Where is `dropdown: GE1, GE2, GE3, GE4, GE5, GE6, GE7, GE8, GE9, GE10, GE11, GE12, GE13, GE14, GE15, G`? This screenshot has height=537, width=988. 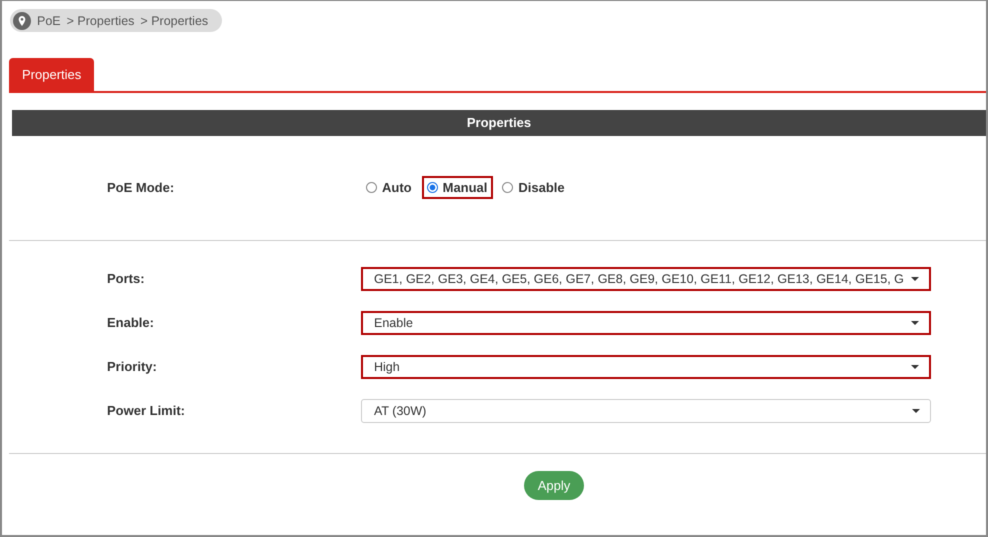 dropdown: GE1, GE2, GE3, GE4, GE5, GE6, GE7, GE8, GE9, GE10, GE11, GE12, GE13, GE14, GE15, G is located at coordinates (646, 278).